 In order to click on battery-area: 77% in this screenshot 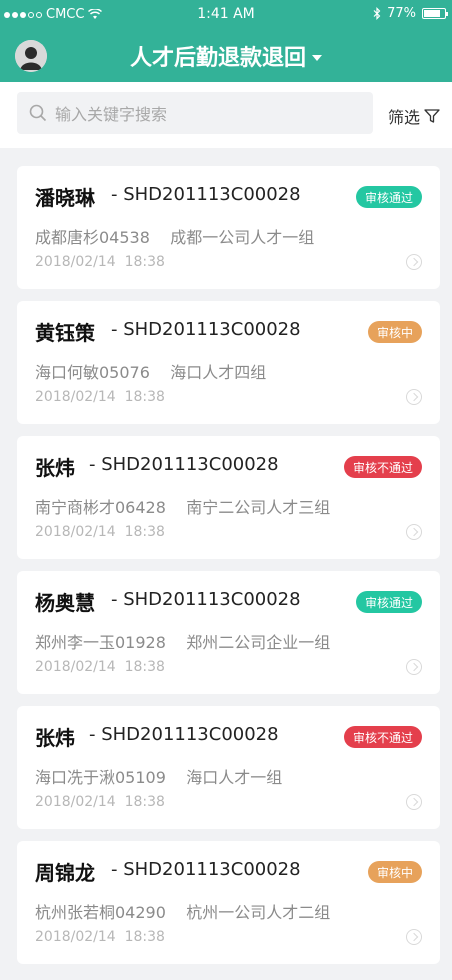, I will do `click(410, 13)`.